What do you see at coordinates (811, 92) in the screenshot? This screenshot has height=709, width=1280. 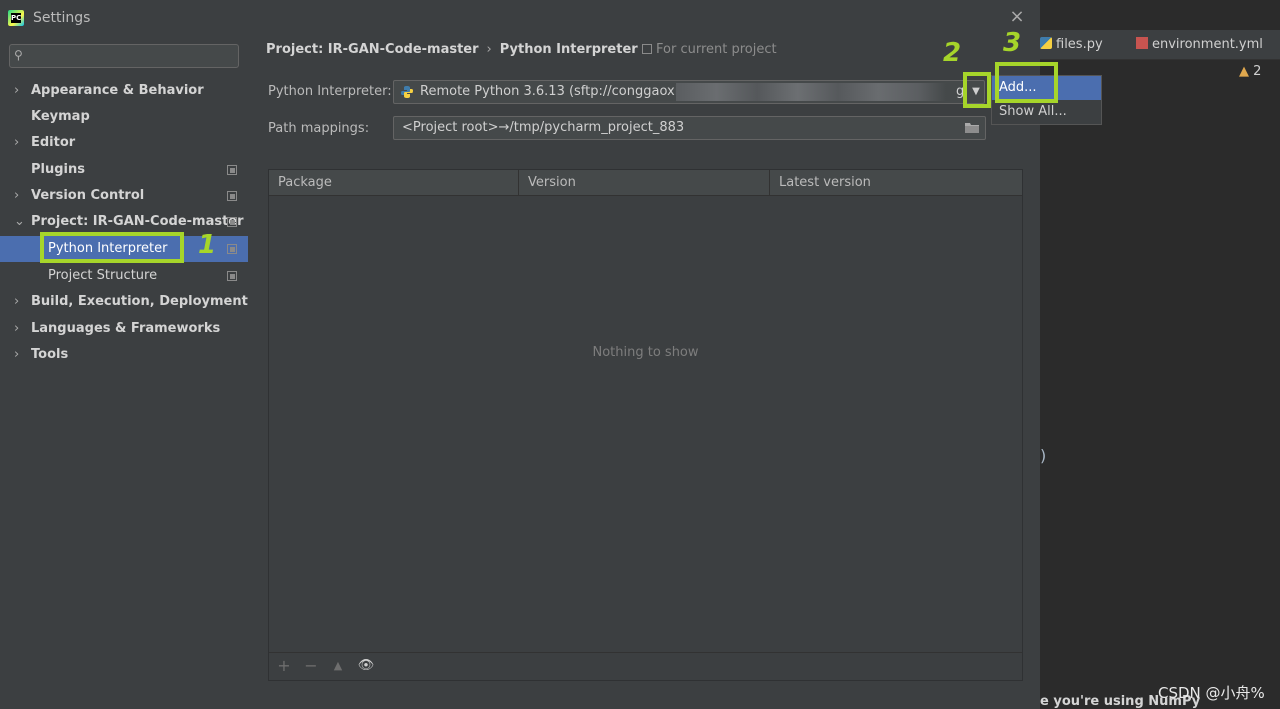 I see `redacted-region` at bounding box center [811, 92].